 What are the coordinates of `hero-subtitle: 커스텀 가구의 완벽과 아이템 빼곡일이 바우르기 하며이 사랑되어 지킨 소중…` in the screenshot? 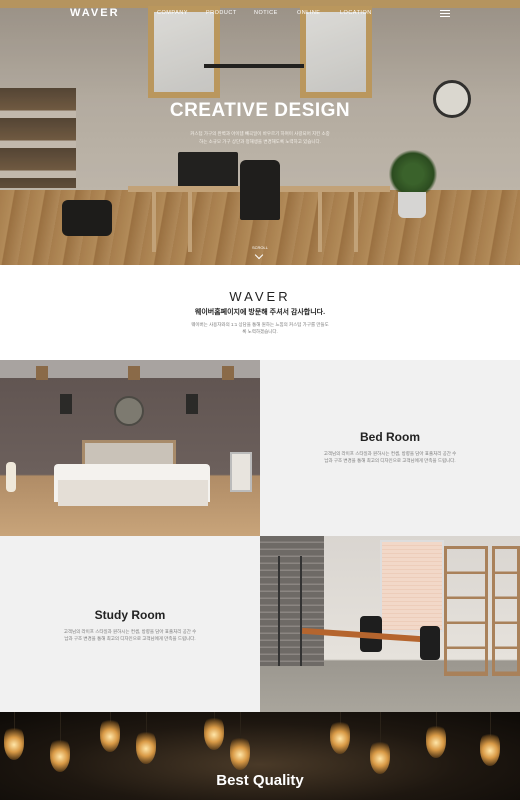 It's located at (260, 137).